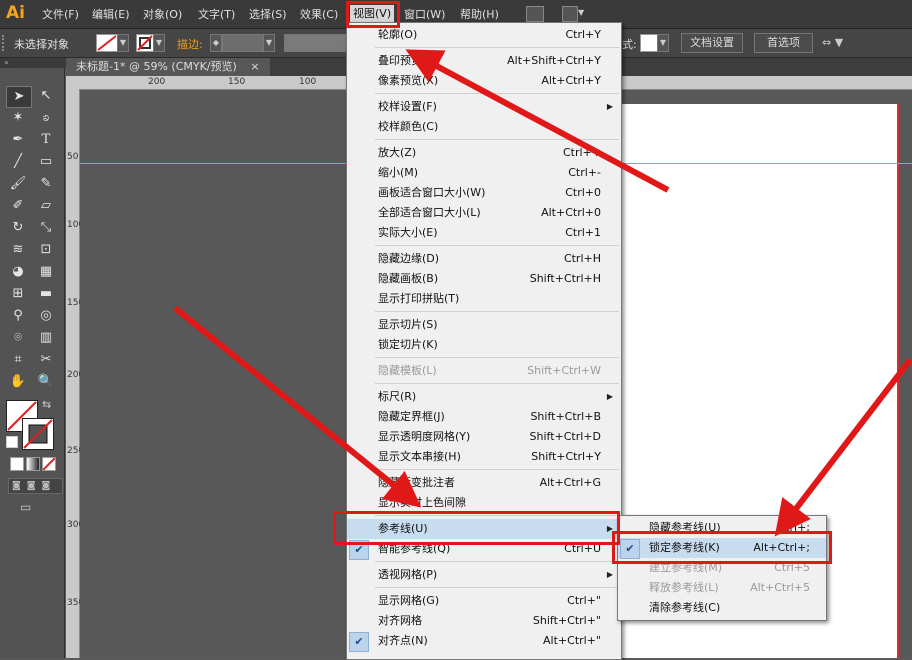 The height and width of the screenshot is (660, 912). What do you see at coordinates (484, 325) in the screenshot?
I see `view-menu-item: 显示切片(S)` at bounding box center [484, 325].